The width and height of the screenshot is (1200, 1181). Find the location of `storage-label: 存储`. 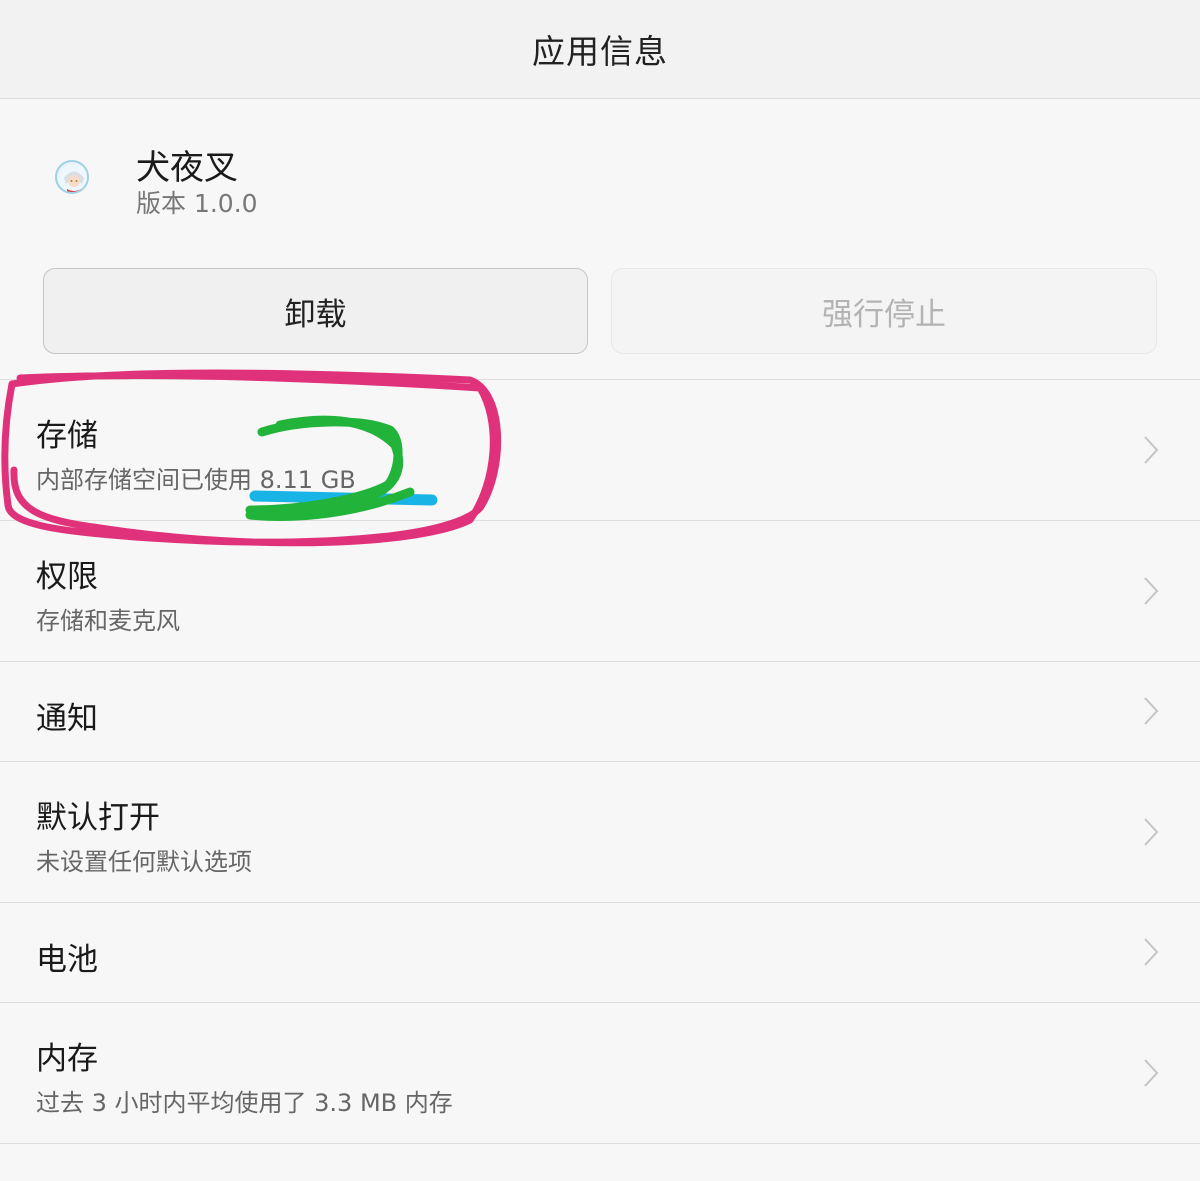

storage-label: 存储 is located at coordinates (67, 436).